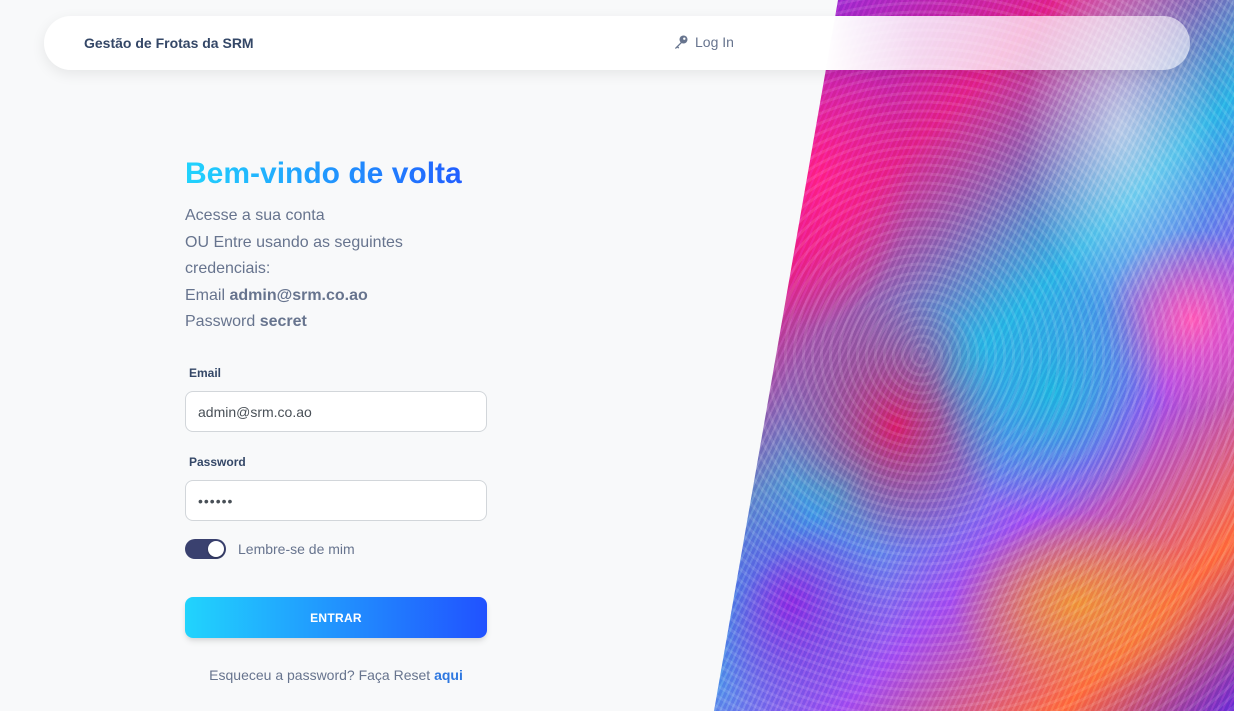 The image size is (1234, 711). What do you see at coordinates (217, 462) in the screenshot?
I see `password-label: Password` at bounding box center [217, 462].